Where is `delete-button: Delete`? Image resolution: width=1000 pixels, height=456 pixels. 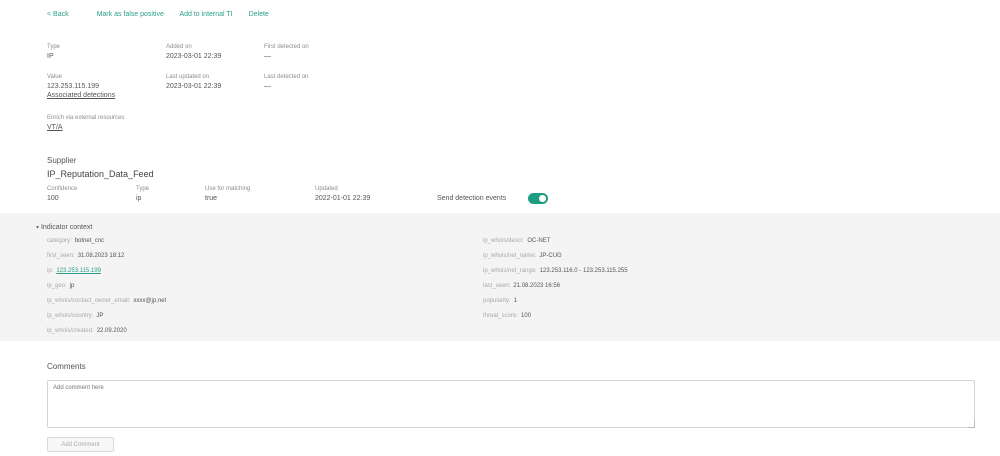 delete-button: Delete is located at coordinates (259, 14).